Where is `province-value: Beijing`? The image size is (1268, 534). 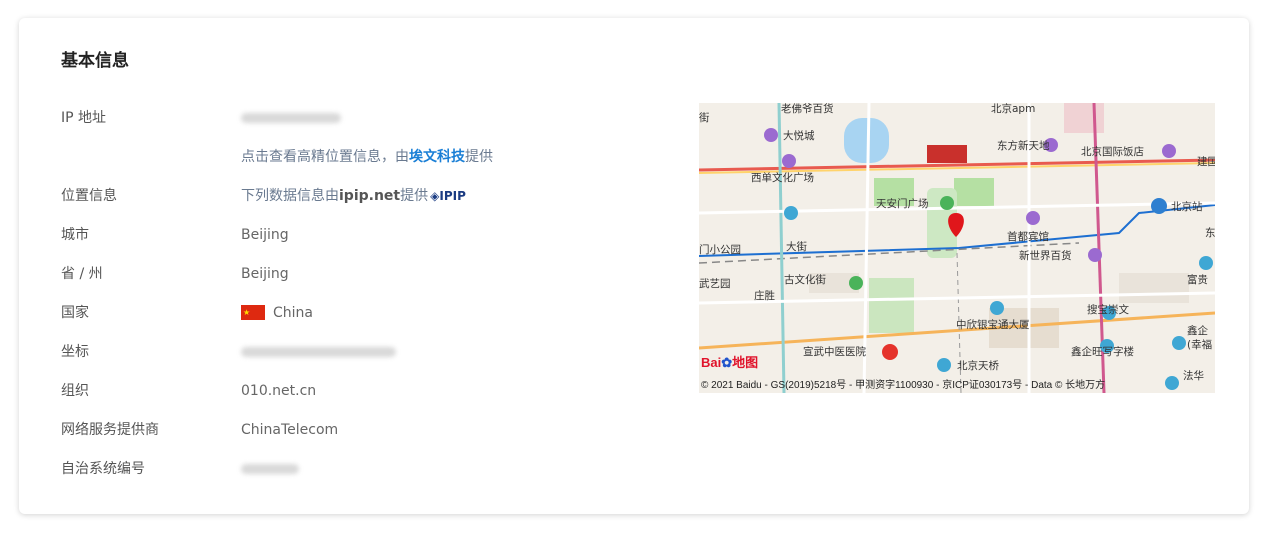
province-value: Beijing is located at coordinates (265, 274).